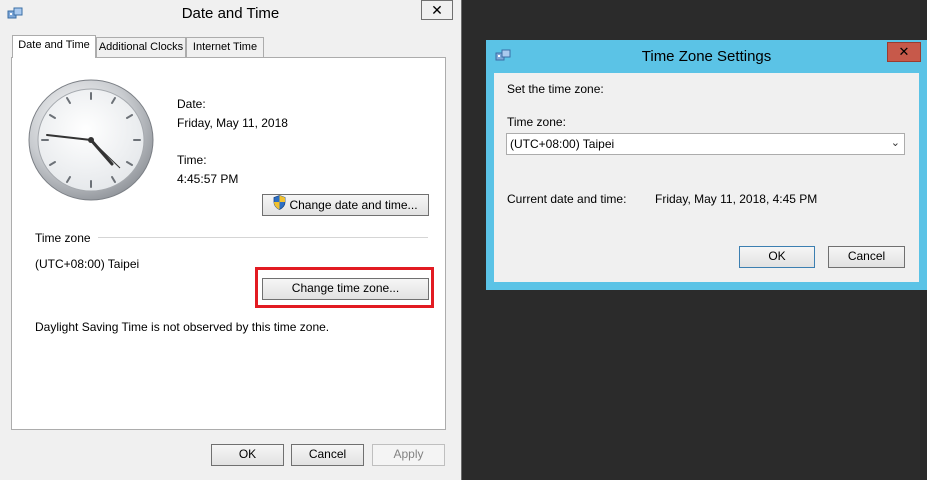 The width and height of the screenshot is (927, 480). I want to click on timezone-value: (UTC+08:00) Taipei, so click(87, 264).